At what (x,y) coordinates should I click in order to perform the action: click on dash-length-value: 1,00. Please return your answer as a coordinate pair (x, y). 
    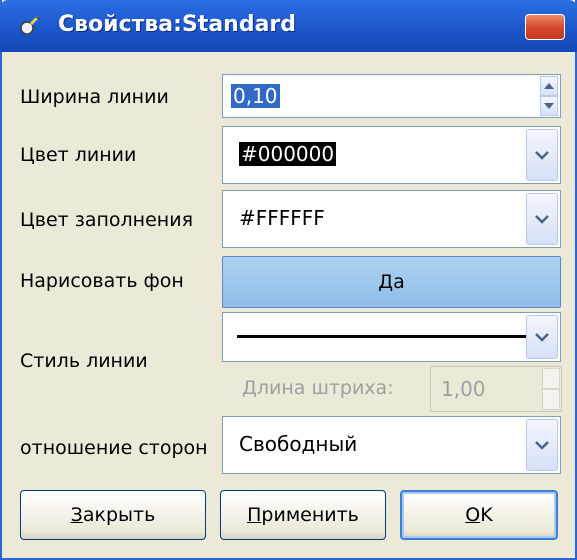
    Looking at the image, I should click on (463, 389).